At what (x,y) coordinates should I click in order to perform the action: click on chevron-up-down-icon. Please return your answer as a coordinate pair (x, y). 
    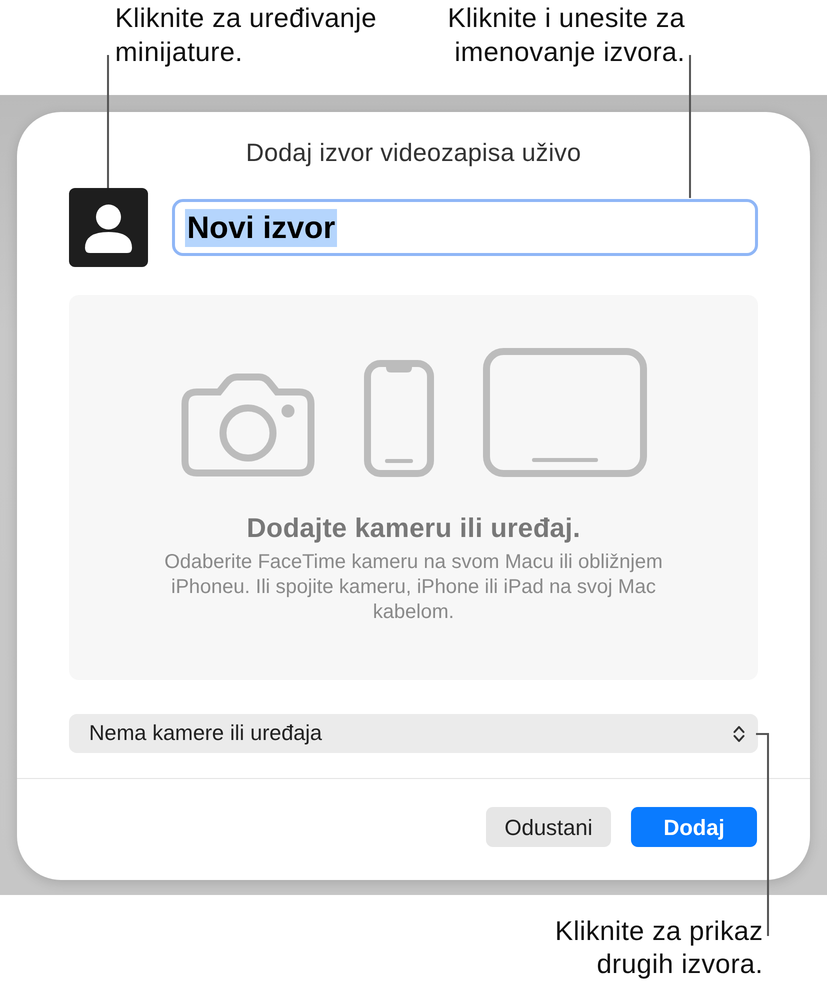
    Looking at the image, I should click on (739, 733).